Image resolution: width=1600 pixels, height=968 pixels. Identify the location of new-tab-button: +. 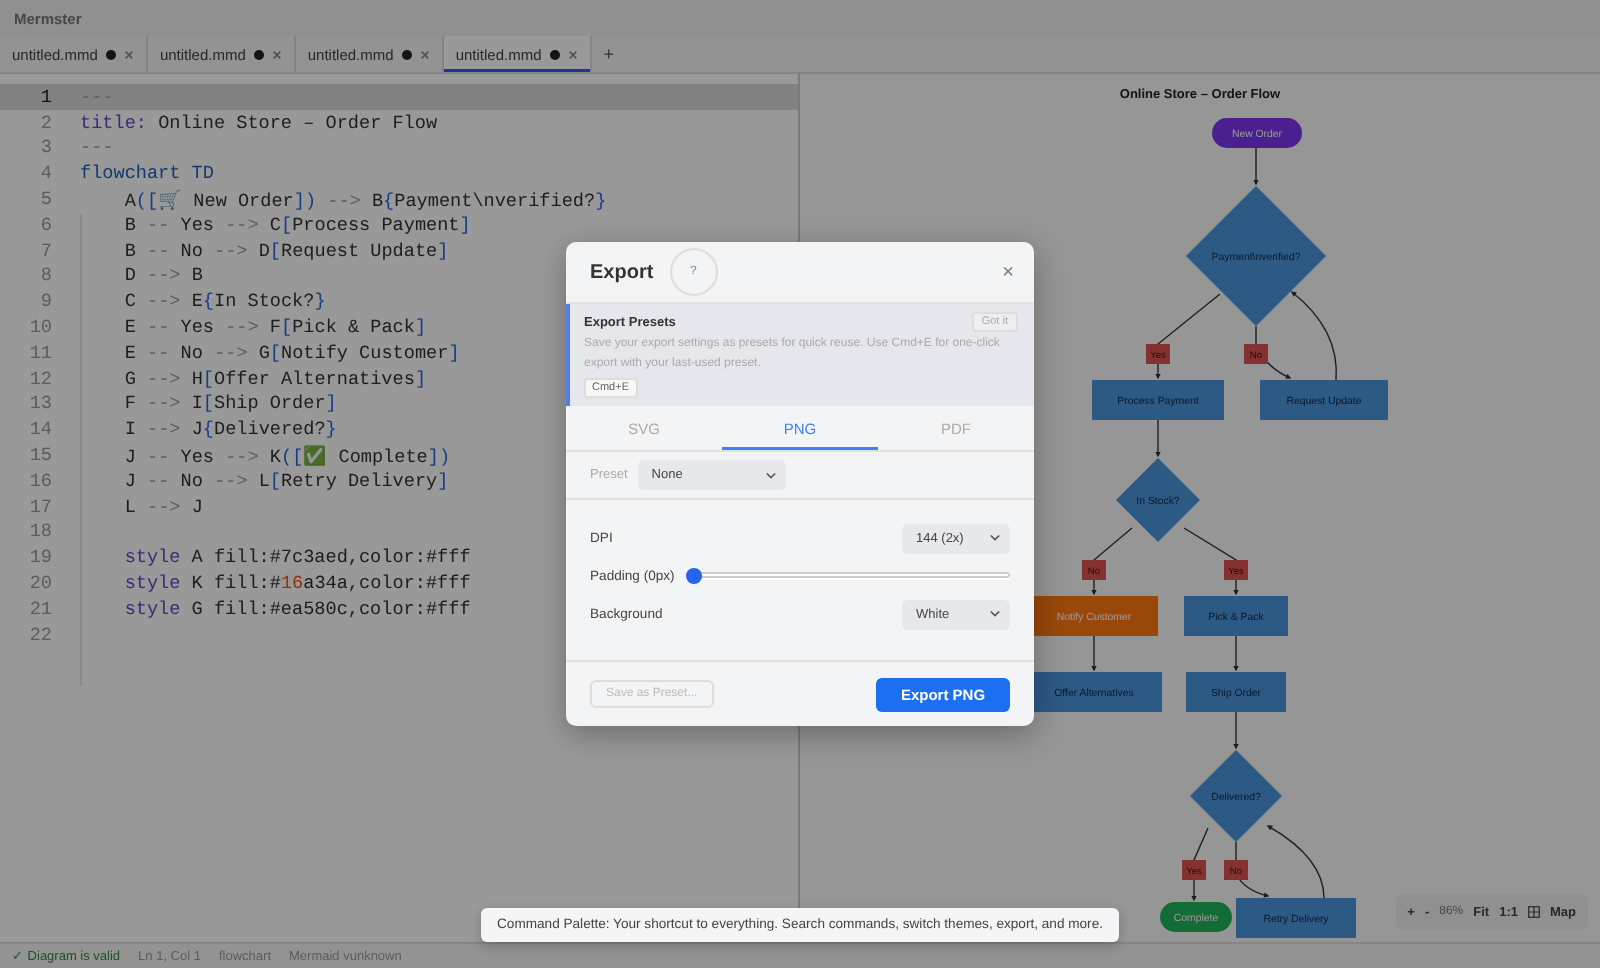
(609, 54).